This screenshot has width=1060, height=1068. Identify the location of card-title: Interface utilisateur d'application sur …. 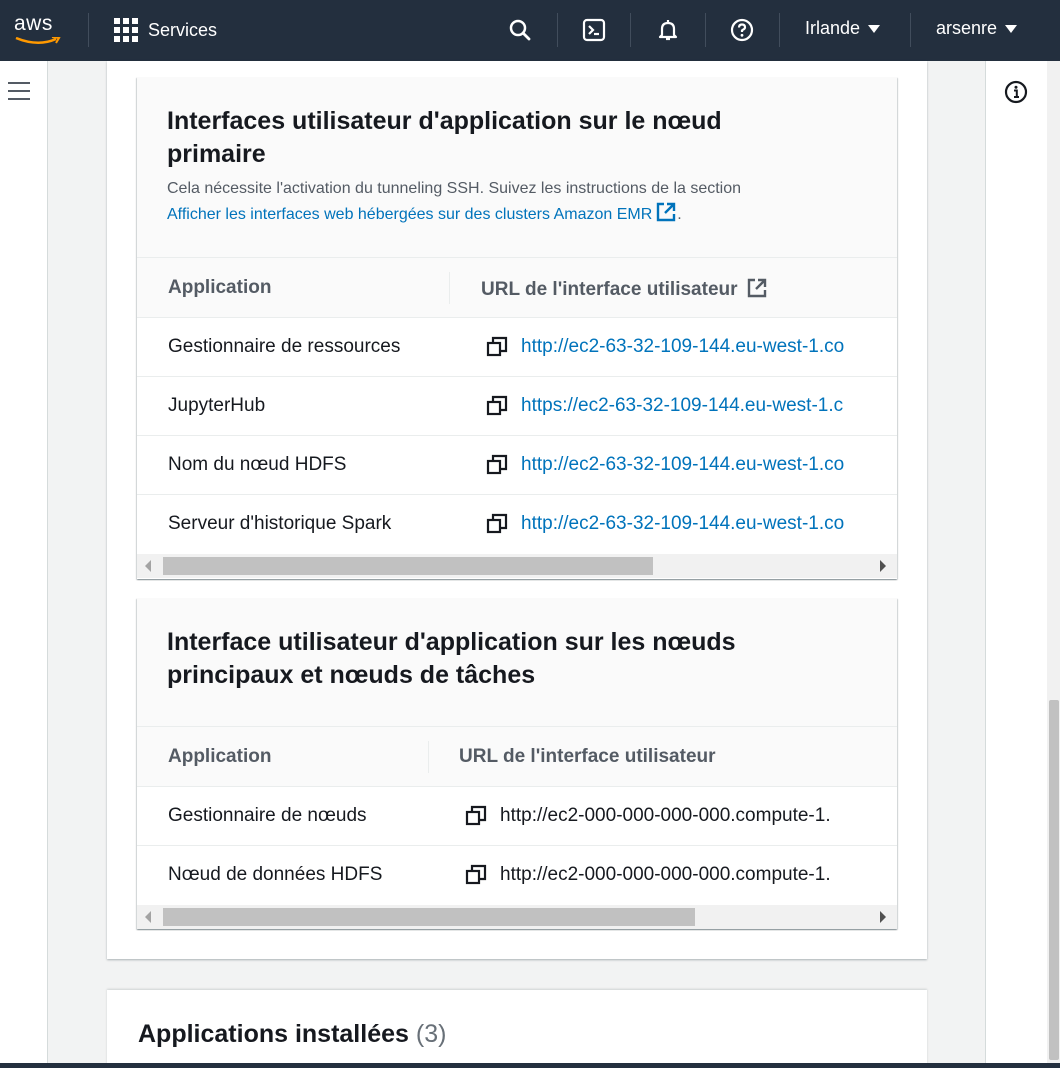
(451, 658).